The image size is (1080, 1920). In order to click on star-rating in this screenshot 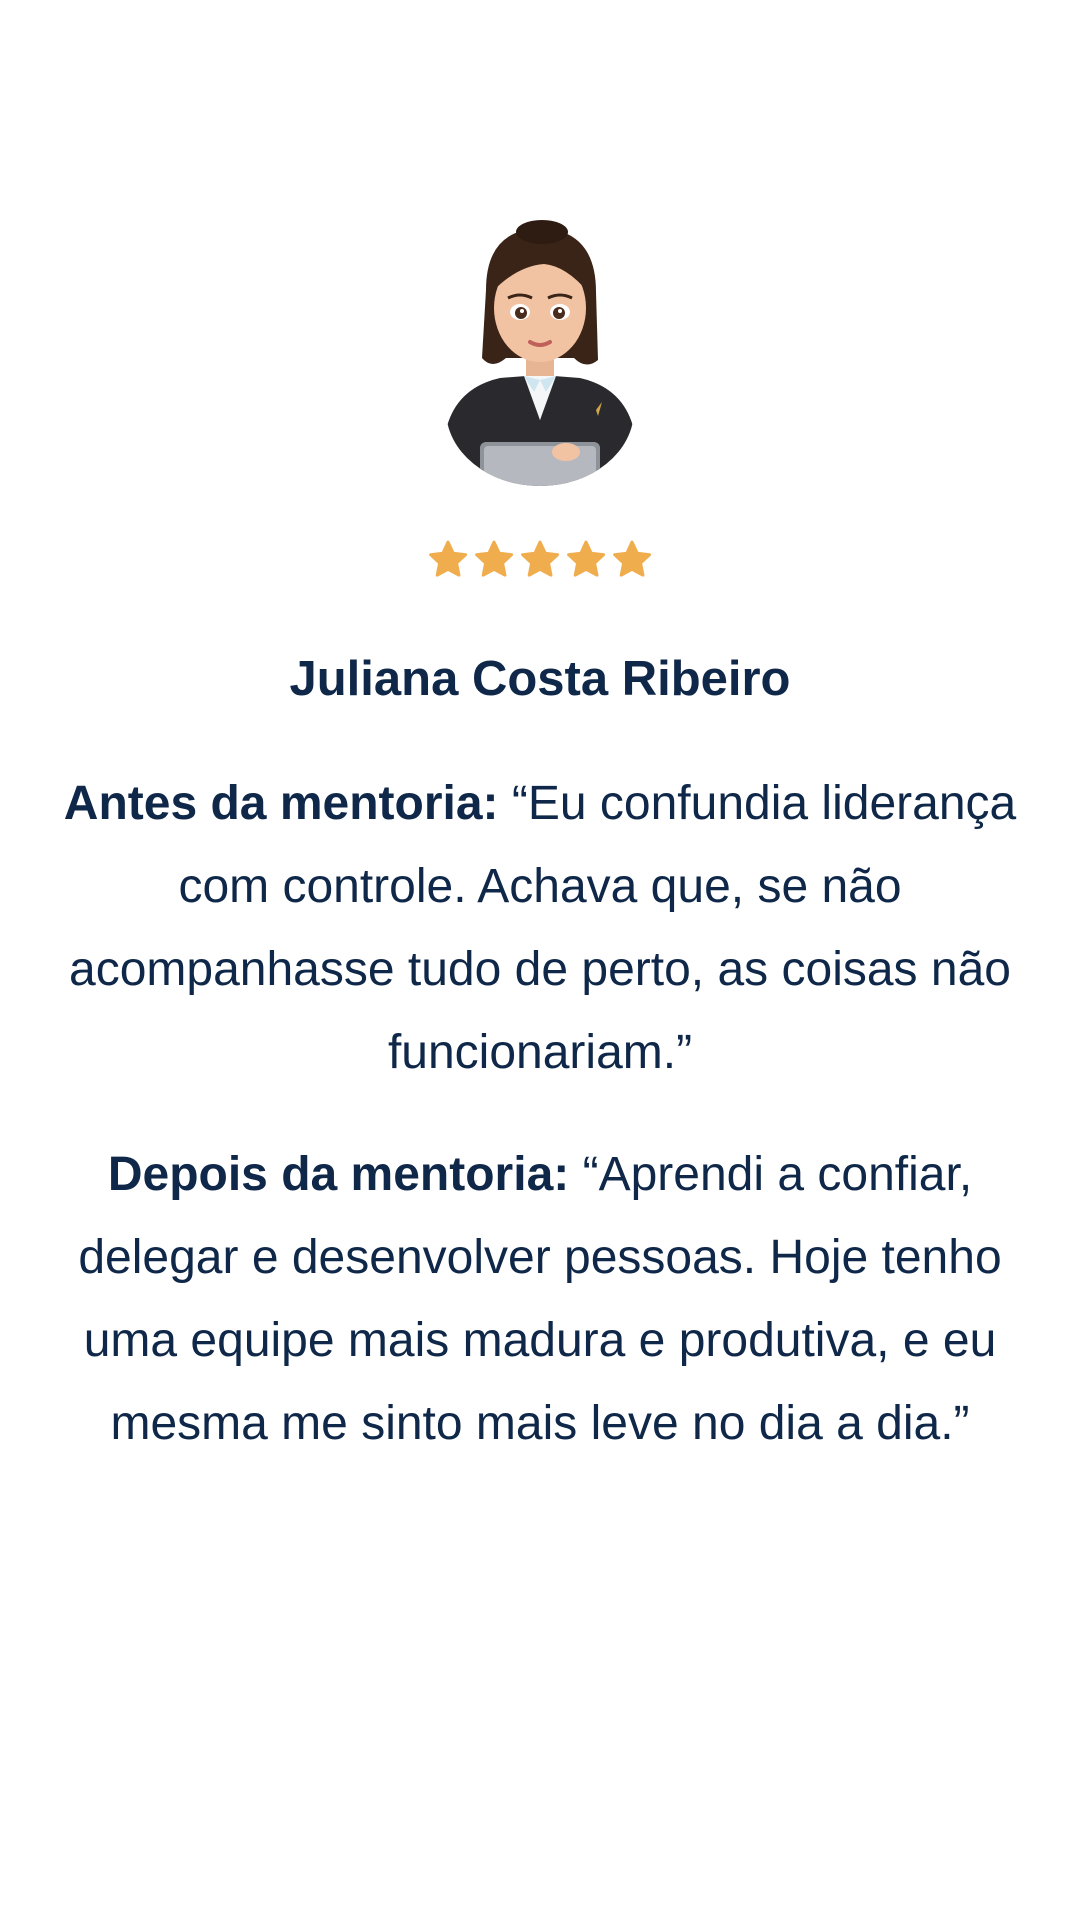, I will do `click(540, 563)`.